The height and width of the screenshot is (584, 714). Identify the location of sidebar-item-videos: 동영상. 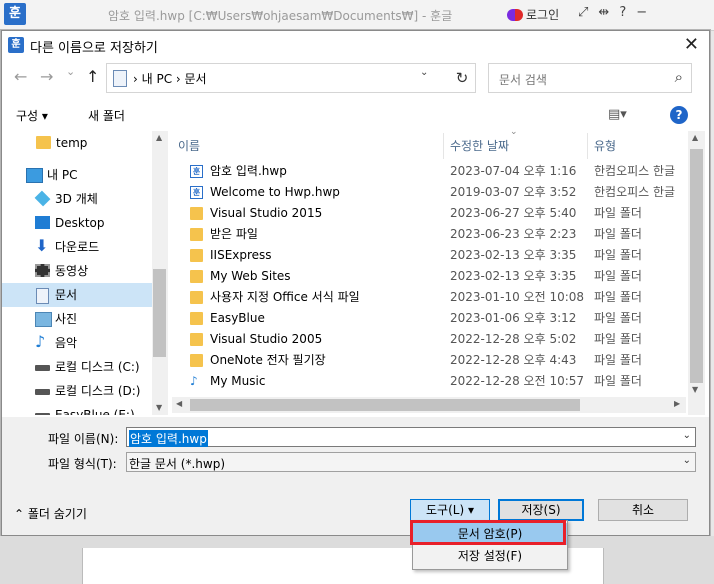
(77, 271).